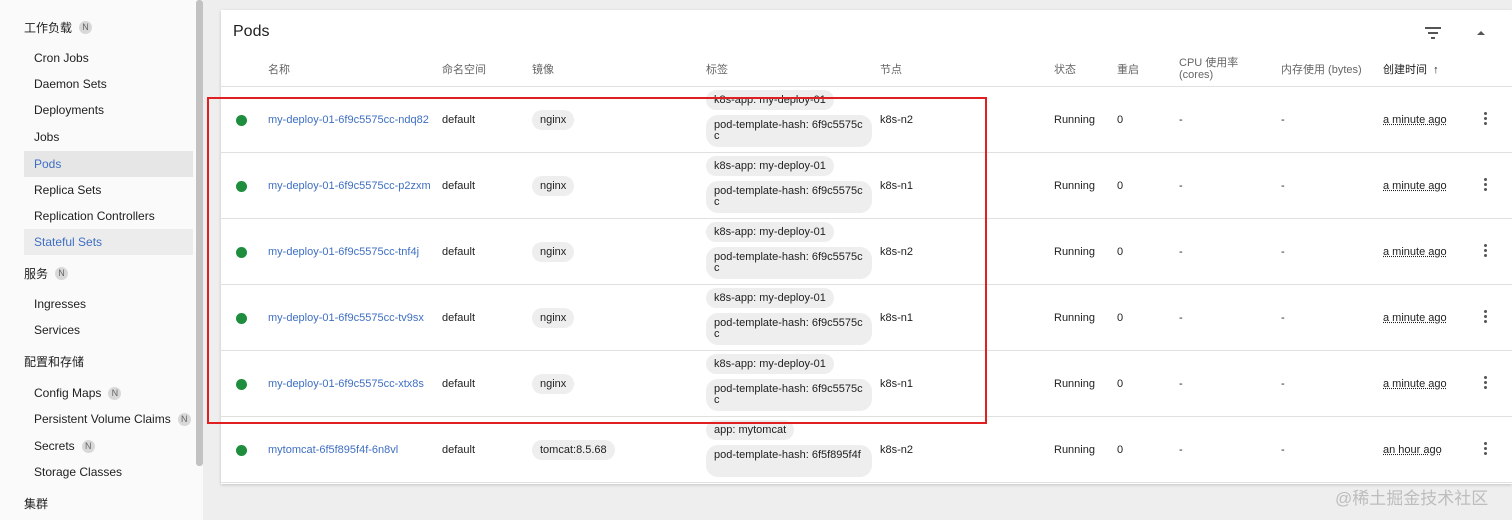 This screenshot has height=520, width=1512. I want to click on sidebar-item-persistent-volume-claims: Persistent Volume Claims N, so click(108, 419).